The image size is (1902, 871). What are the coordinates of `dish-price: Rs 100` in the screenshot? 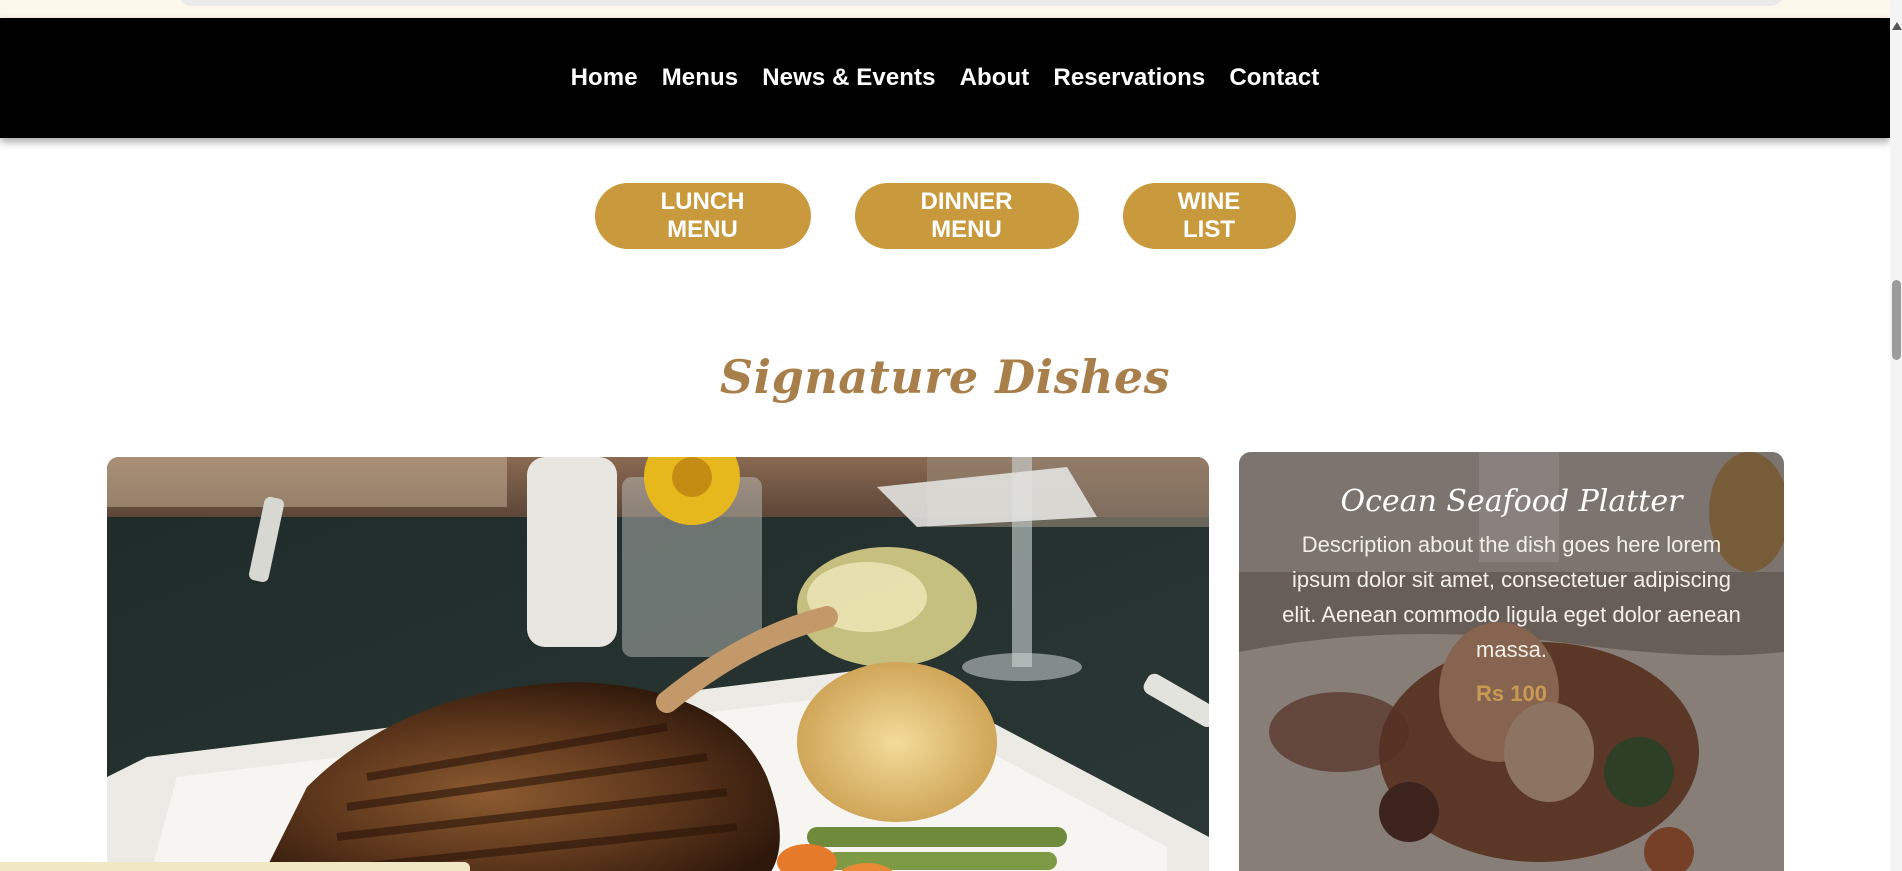 It's located at (1511, 693).